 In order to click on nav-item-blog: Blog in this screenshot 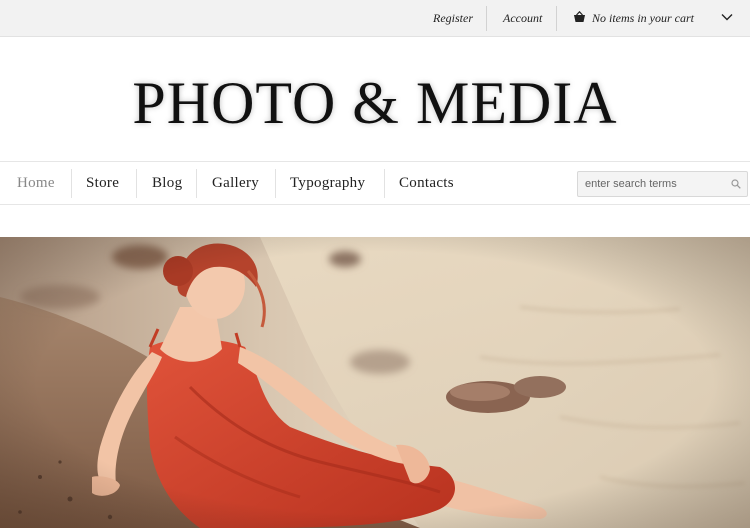, I will do `click(167, 183)`.